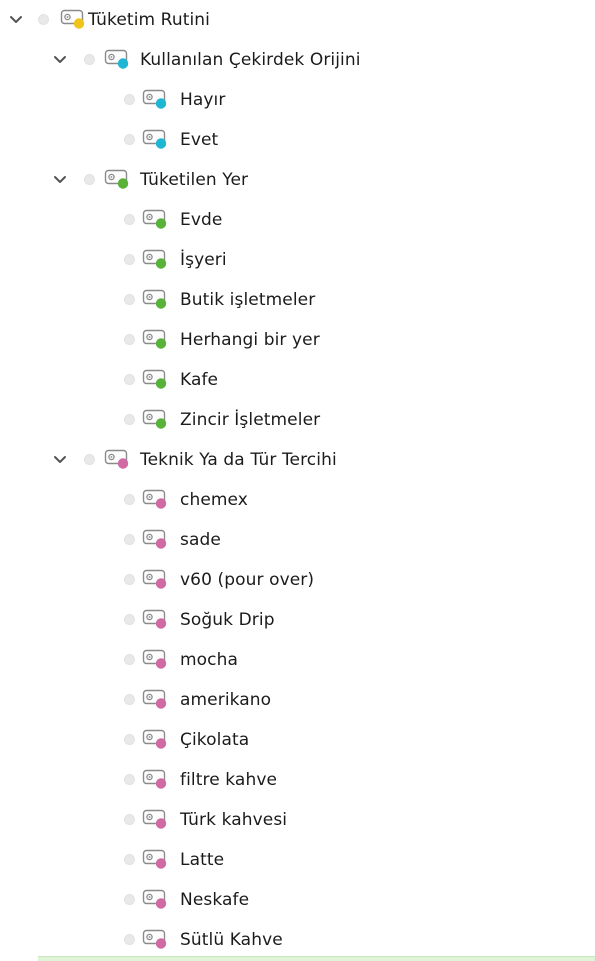  Describe the element at coordinates (297, 180) in the screenshot. I see `tree-group-item: Tüketilen Yer` at that location.